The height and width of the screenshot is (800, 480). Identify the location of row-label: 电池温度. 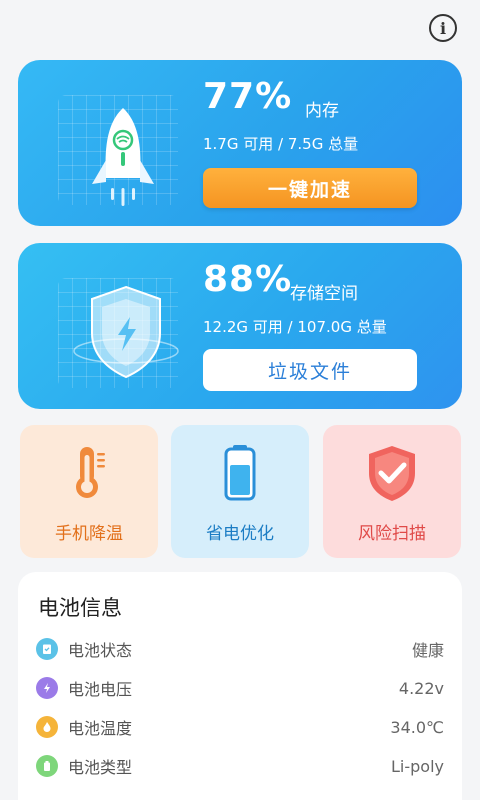
(100, 728).